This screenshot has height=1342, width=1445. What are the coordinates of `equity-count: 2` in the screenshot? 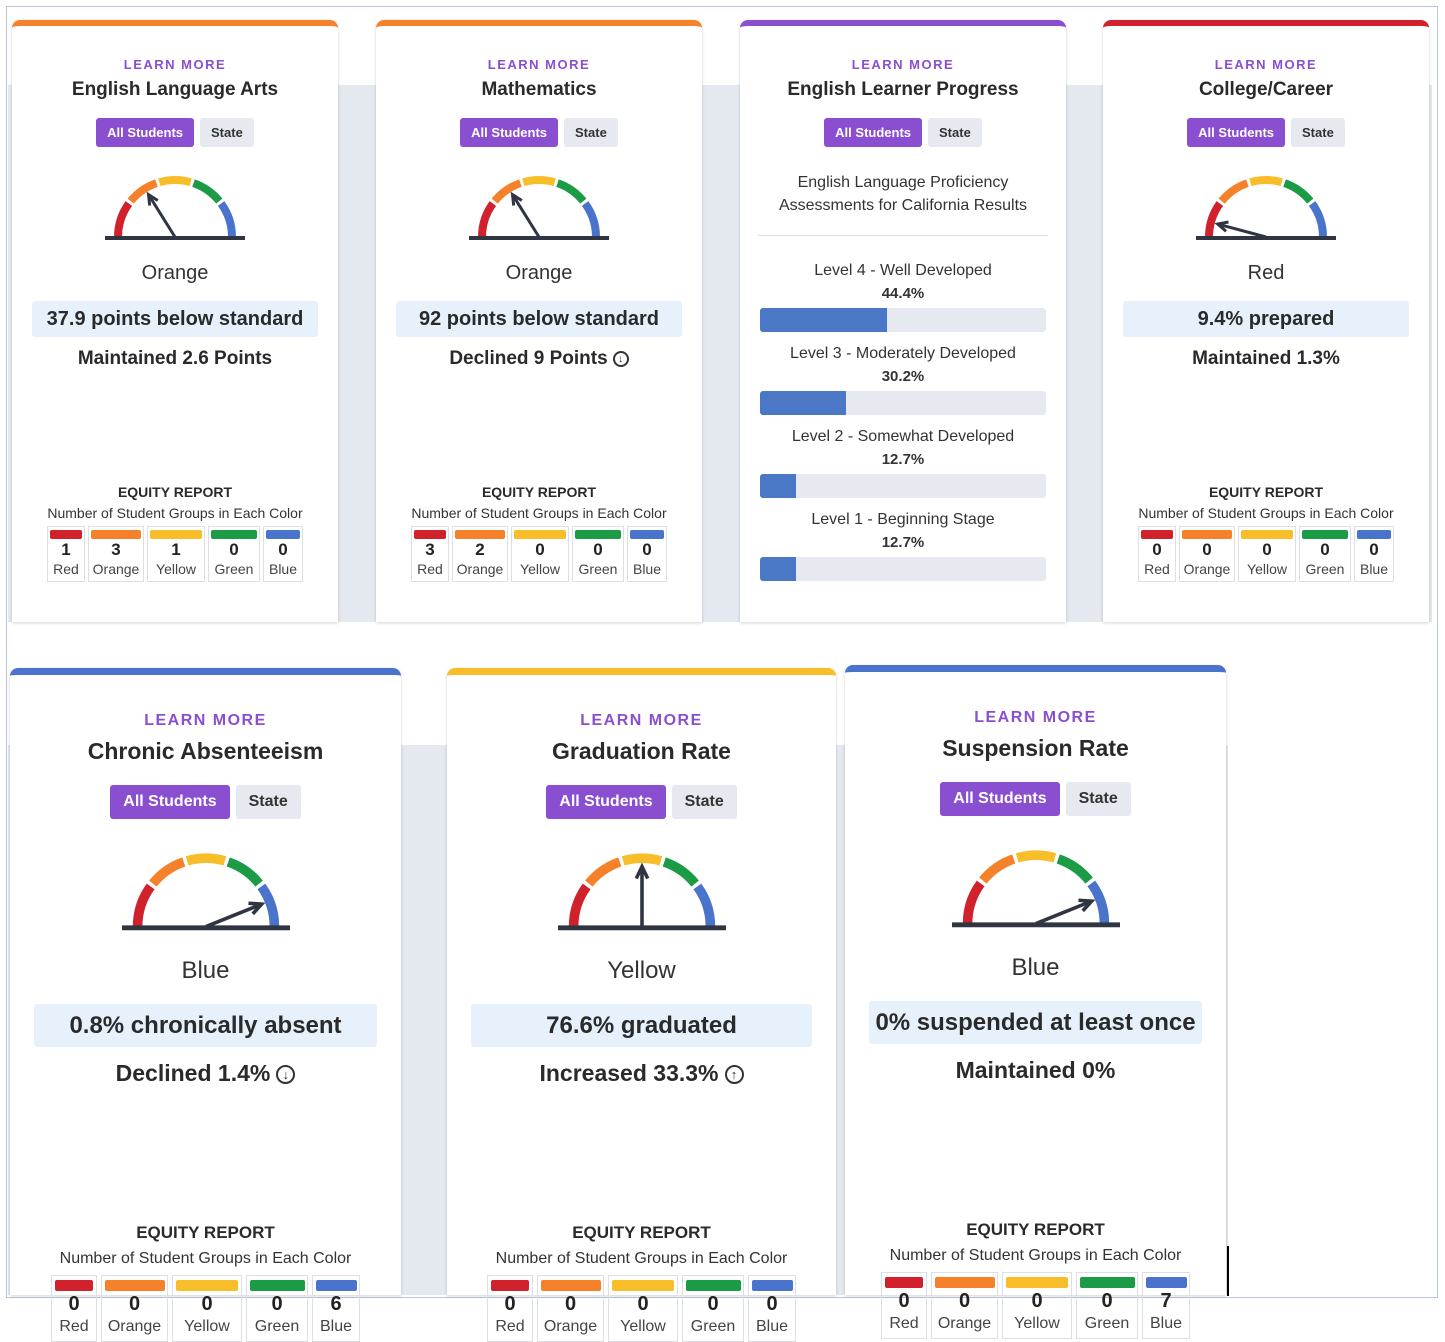 It's located at (480, 549).